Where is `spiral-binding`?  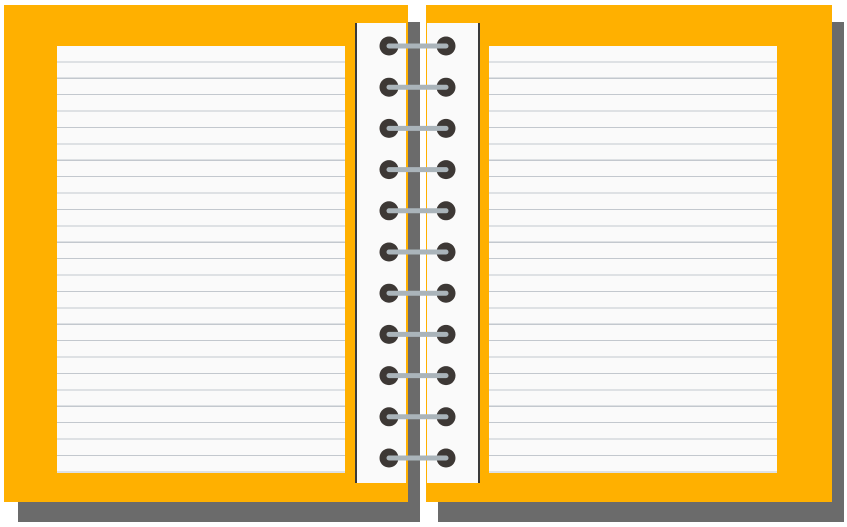 spiral-binding is located at coordinates (417, 252).